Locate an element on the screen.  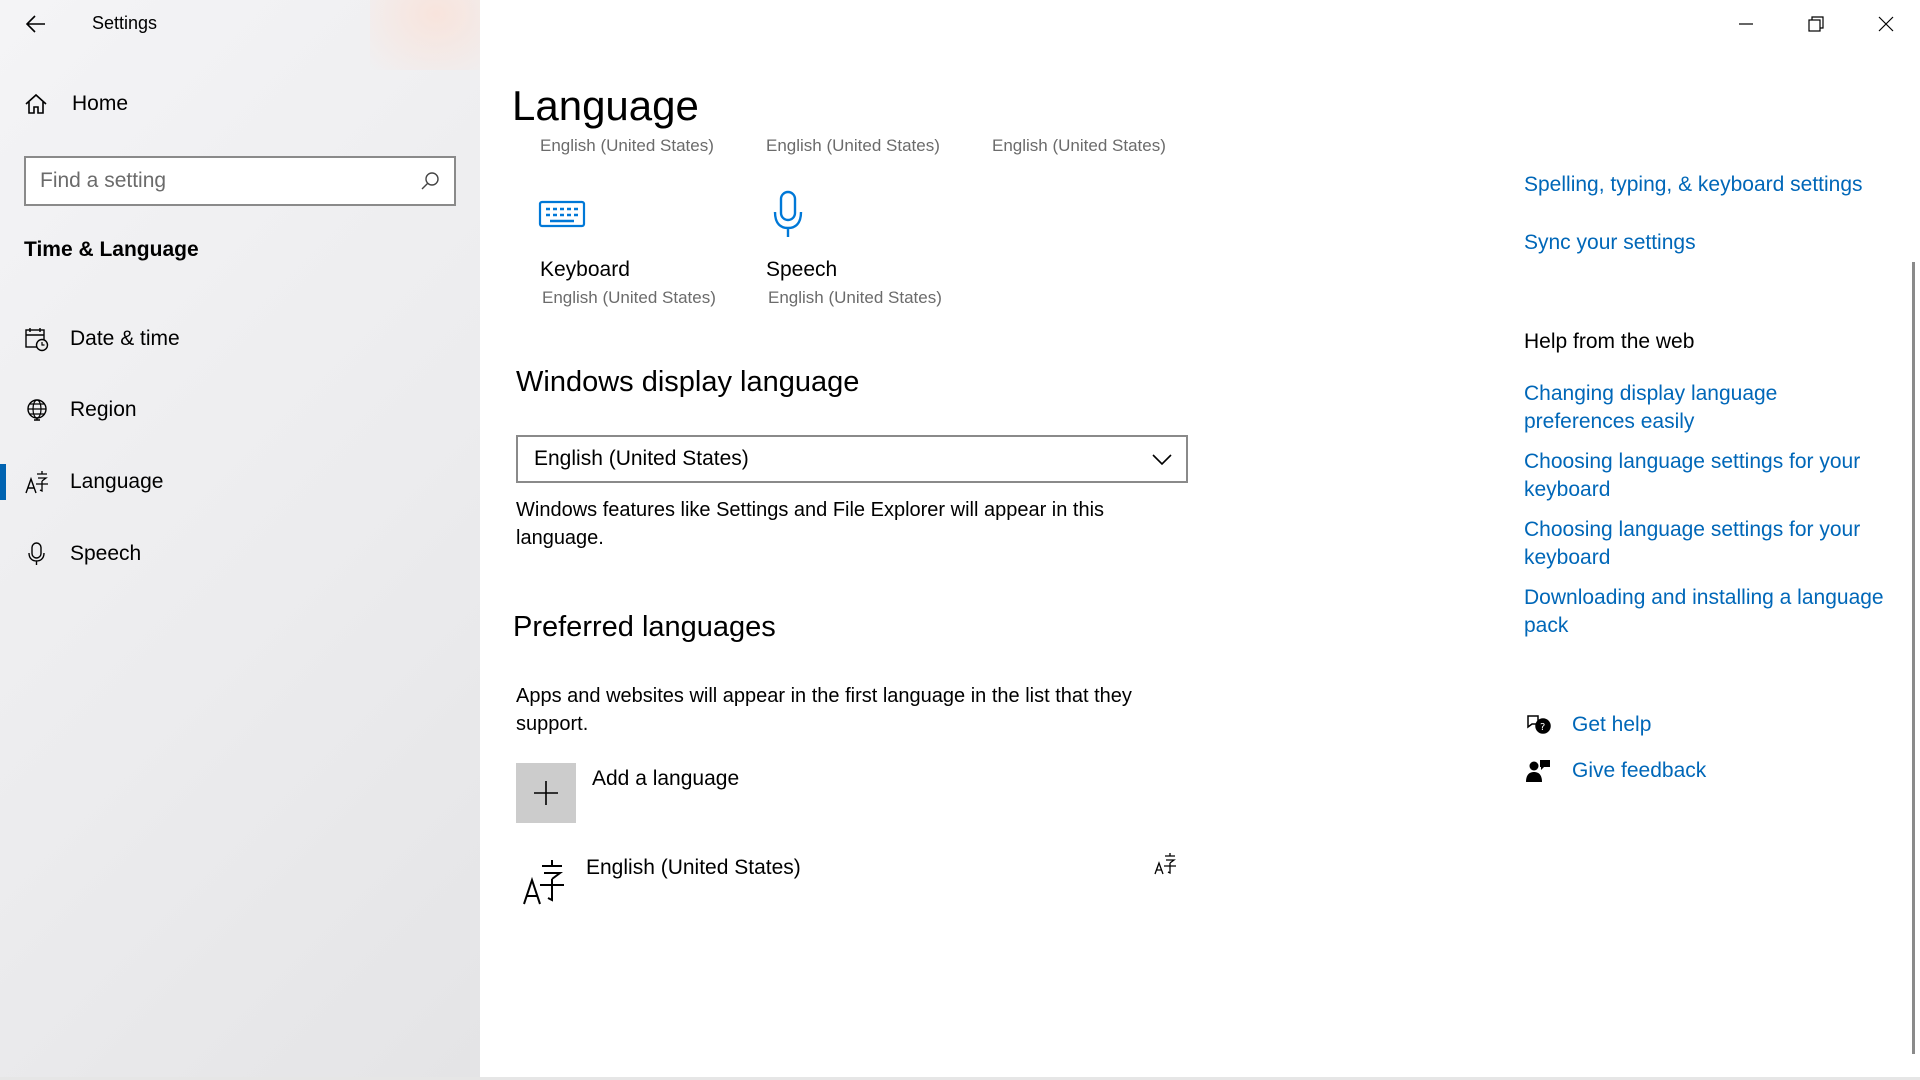
add-icon-box is located at coordinates (546, 793).